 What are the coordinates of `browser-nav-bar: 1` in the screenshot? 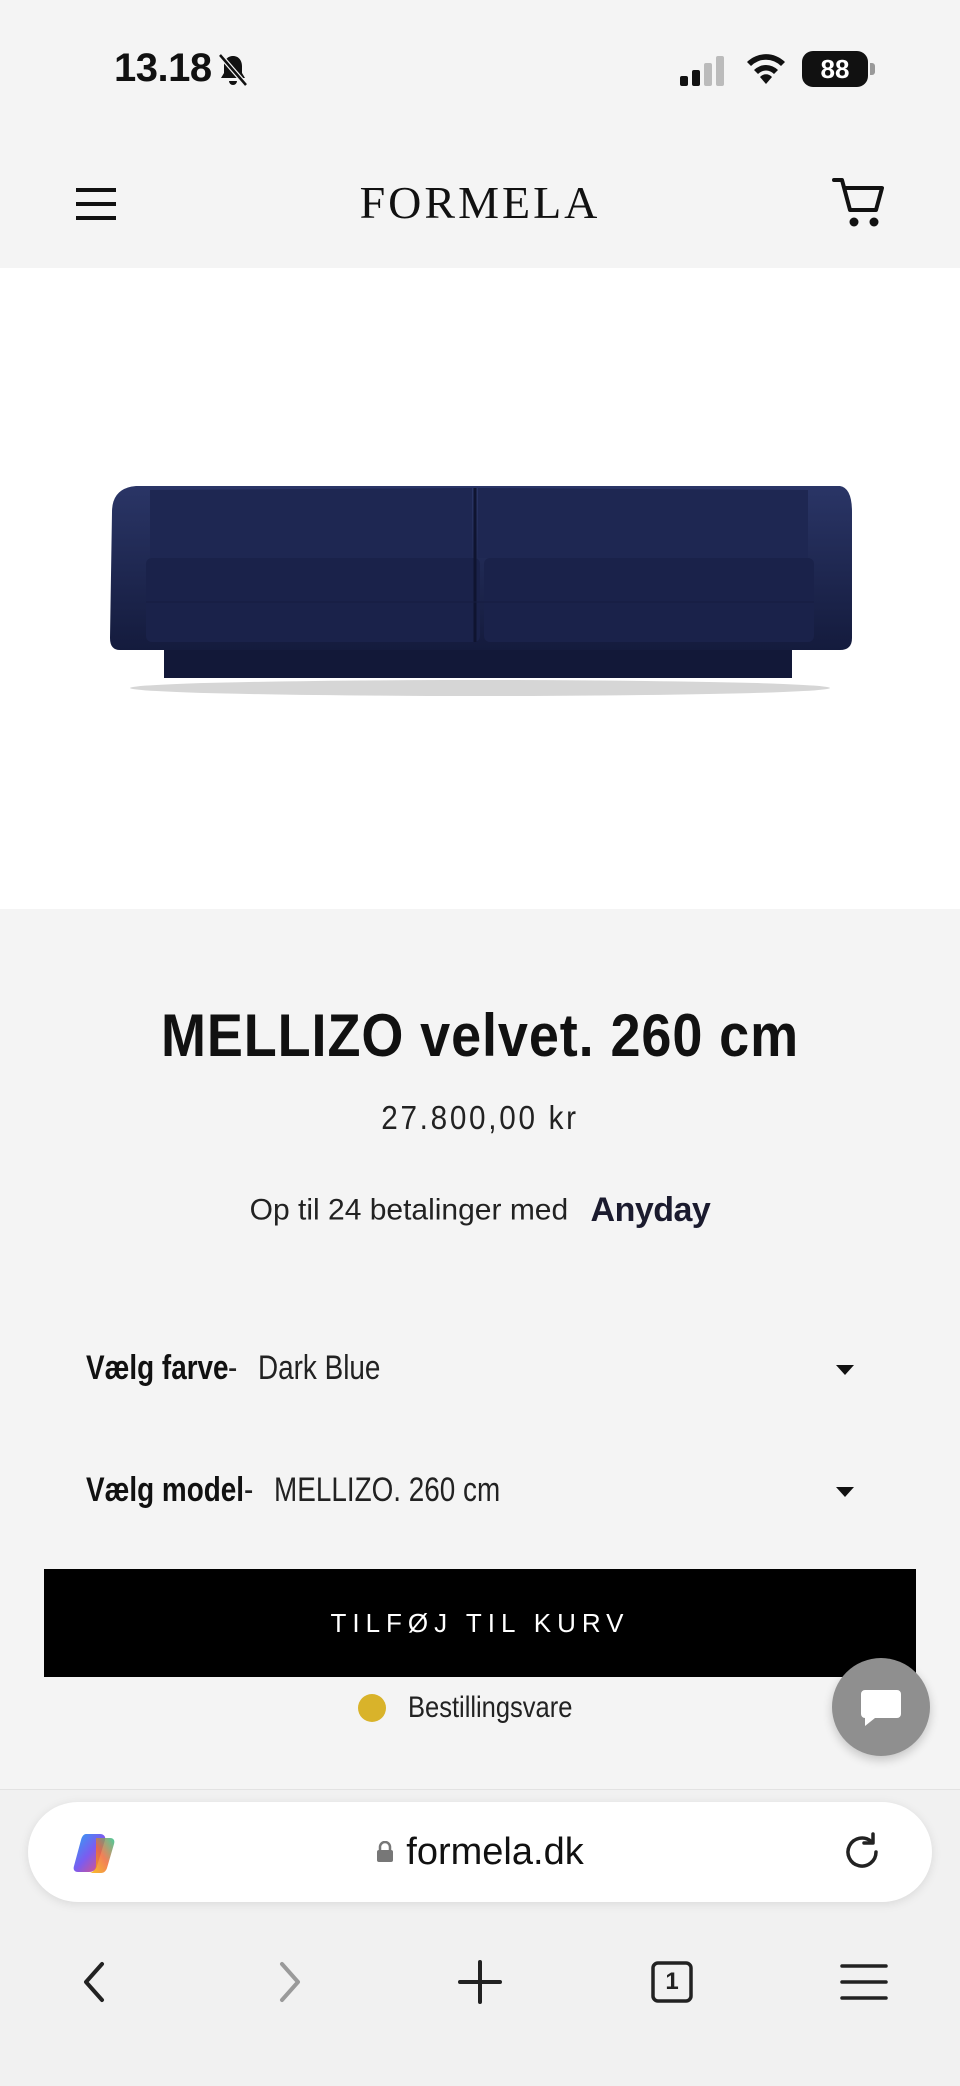 It's located at (480, 1980).